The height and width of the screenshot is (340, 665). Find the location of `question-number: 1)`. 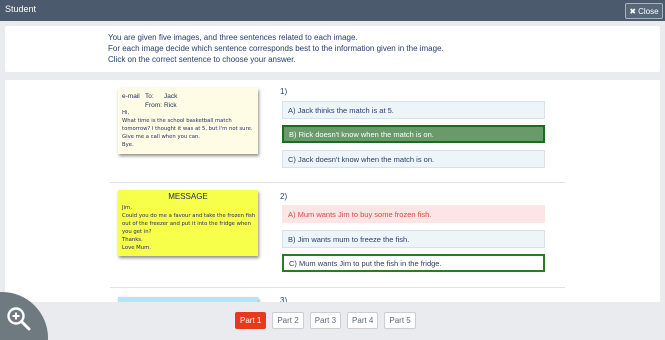

question-number: 1) is located at coordinates (284, 91).